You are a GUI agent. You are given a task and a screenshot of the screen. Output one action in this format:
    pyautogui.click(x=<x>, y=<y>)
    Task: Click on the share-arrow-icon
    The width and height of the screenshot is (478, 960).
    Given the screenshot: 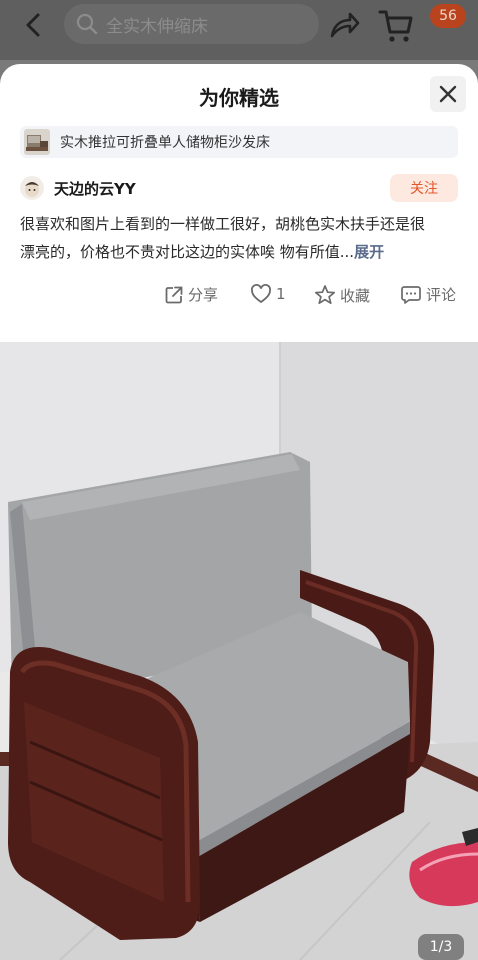 What is the action you would take?
    pyautogui.click(x=345, y=25)
    